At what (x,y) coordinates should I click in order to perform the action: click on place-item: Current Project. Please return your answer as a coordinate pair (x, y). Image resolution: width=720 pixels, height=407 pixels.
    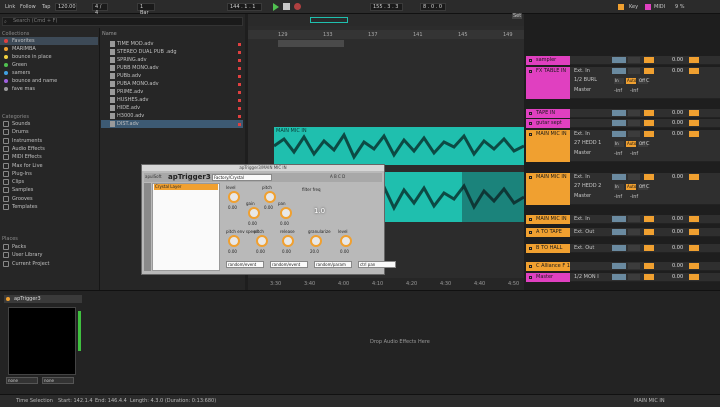
    Looking at the image, I should click on (49, 264).